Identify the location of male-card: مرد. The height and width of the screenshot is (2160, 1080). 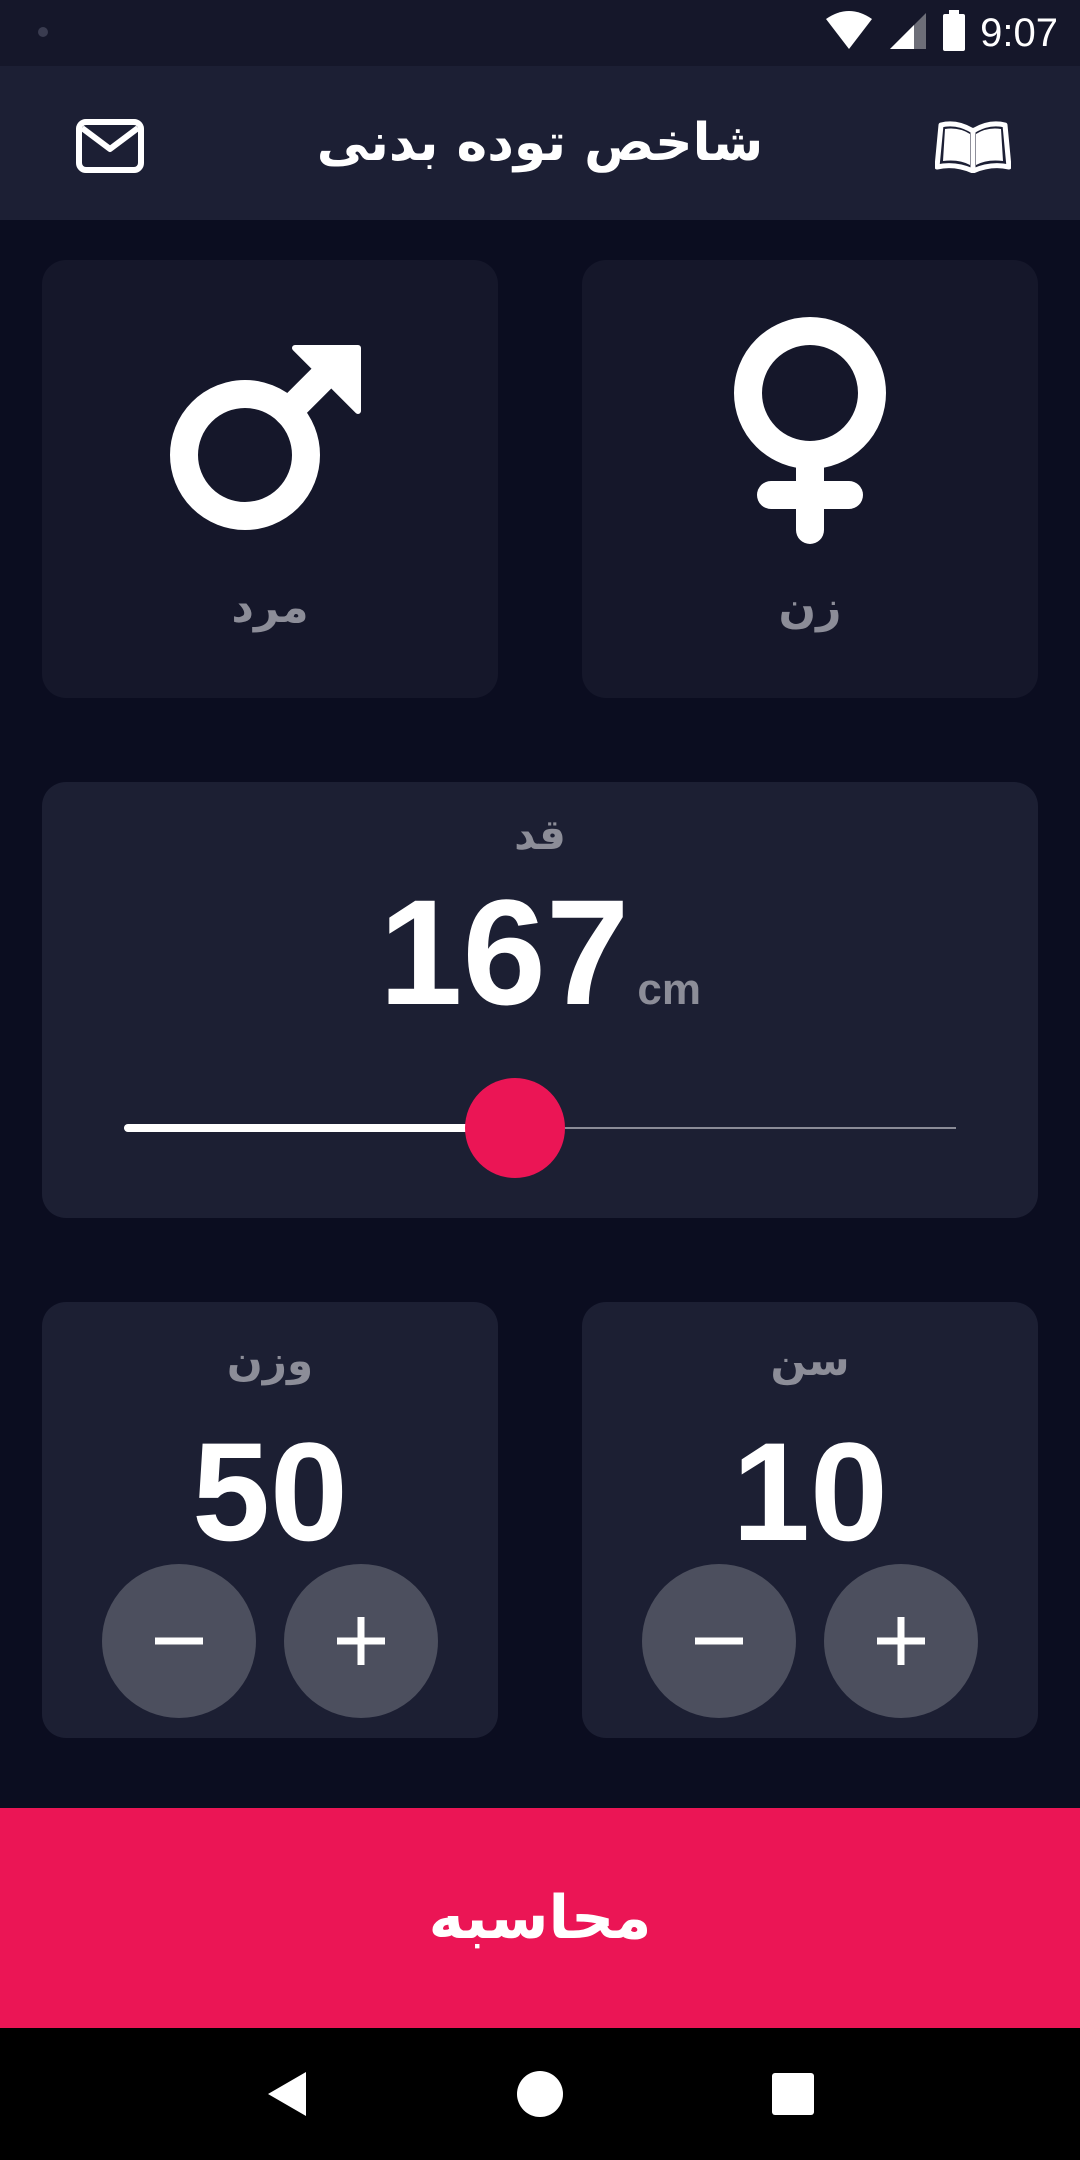
(270, 479).